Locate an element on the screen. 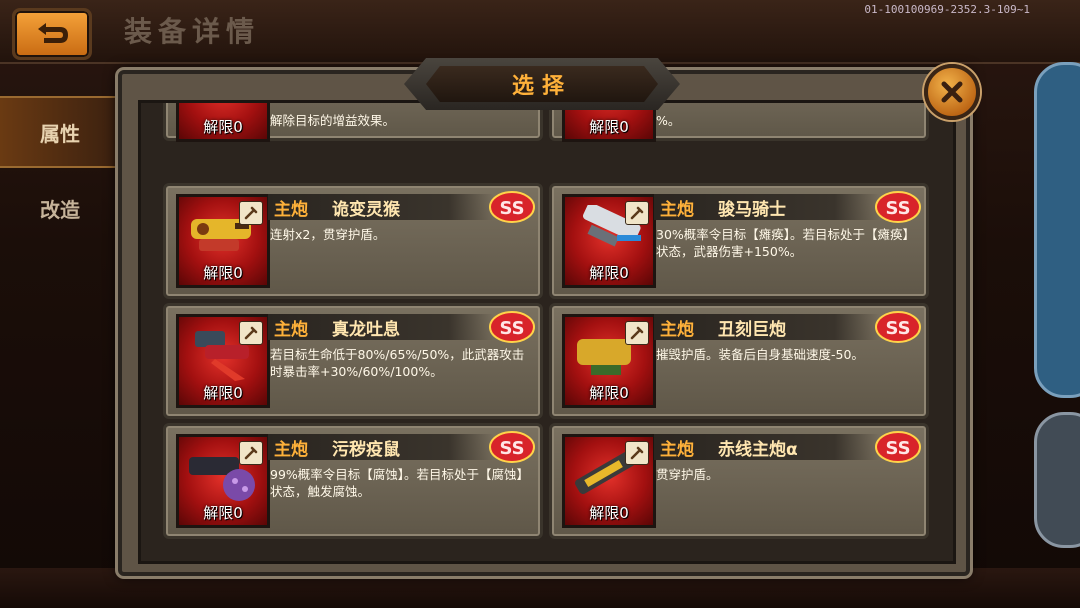 The width and height of the screenshot is (1080, 608). weapon-card: 解限0 主炮 赤线主炮α SS 贯穿护盾。 is located at coordinates (739, 481).